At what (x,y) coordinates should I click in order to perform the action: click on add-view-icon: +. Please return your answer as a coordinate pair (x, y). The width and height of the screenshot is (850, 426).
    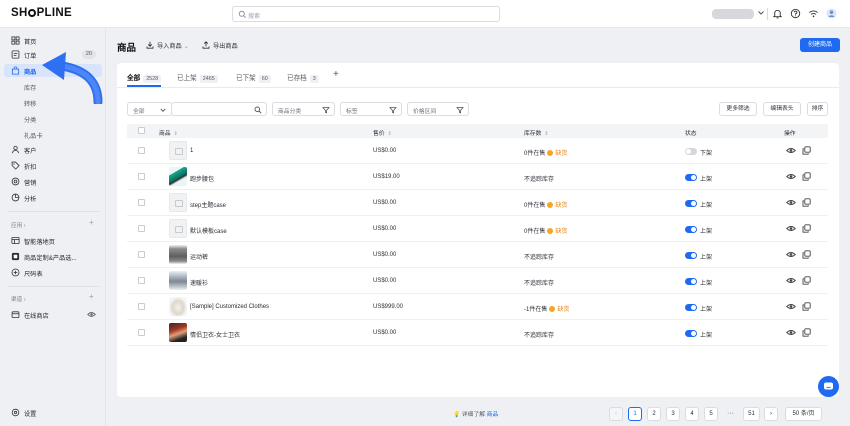
    Looking at the image, I should click on (336, 74).